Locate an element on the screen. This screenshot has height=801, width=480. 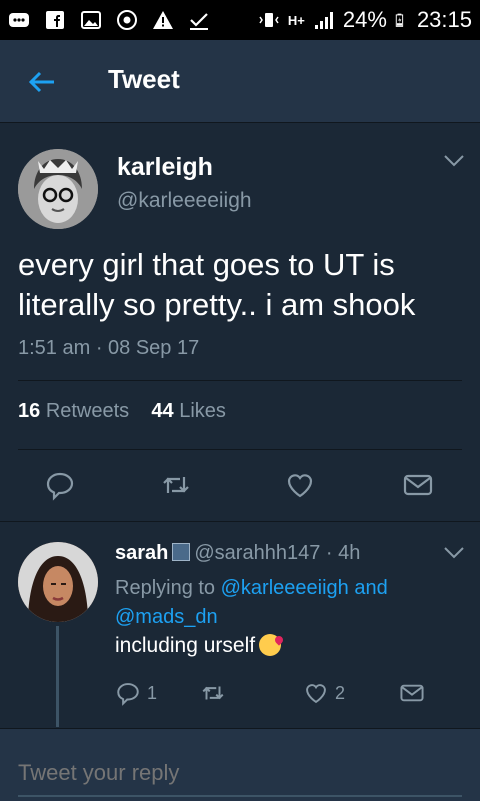
page-title: Tweet is located at coordinates (144, 79).